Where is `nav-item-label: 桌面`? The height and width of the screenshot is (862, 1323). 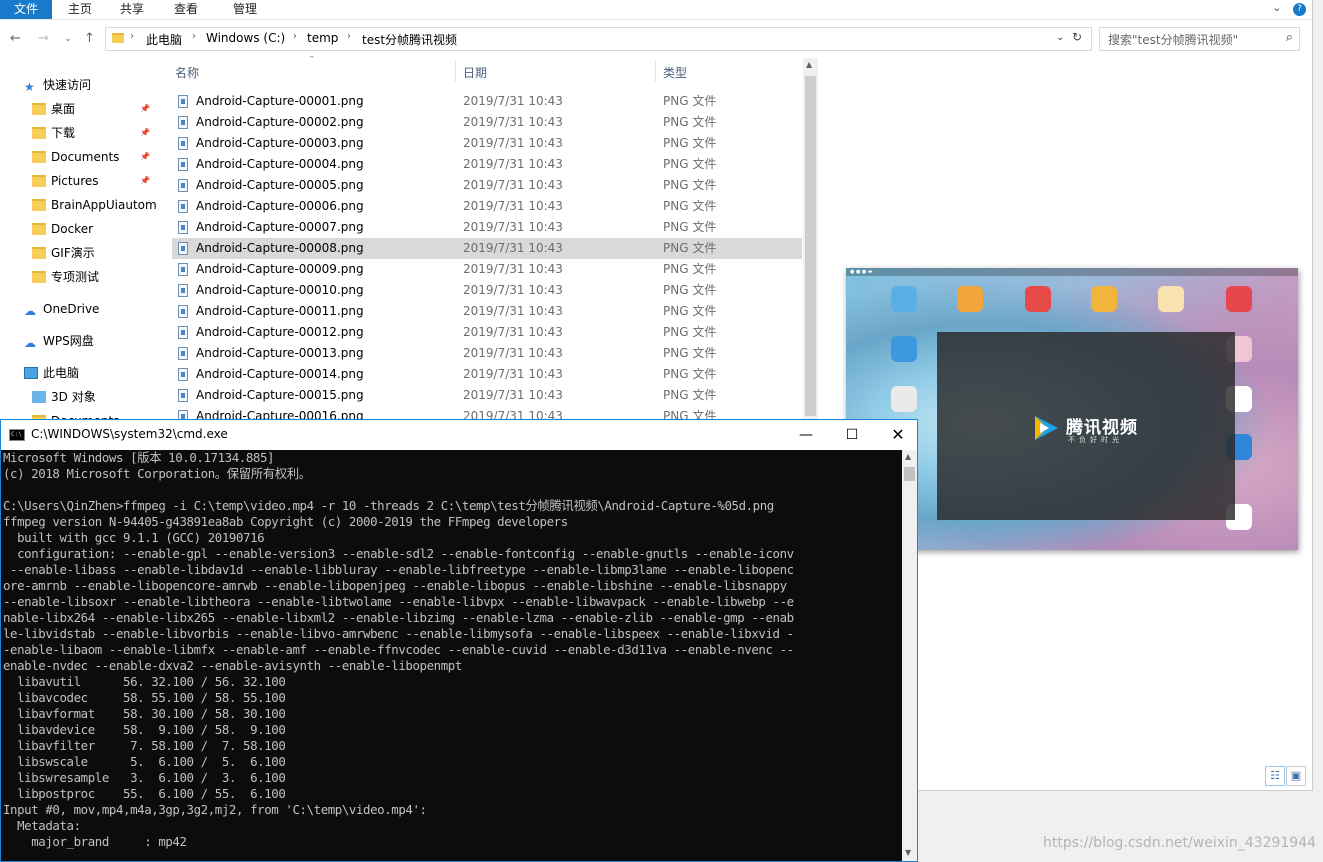 nav-item-label: 桌面 is located at coordinates (63, 109).